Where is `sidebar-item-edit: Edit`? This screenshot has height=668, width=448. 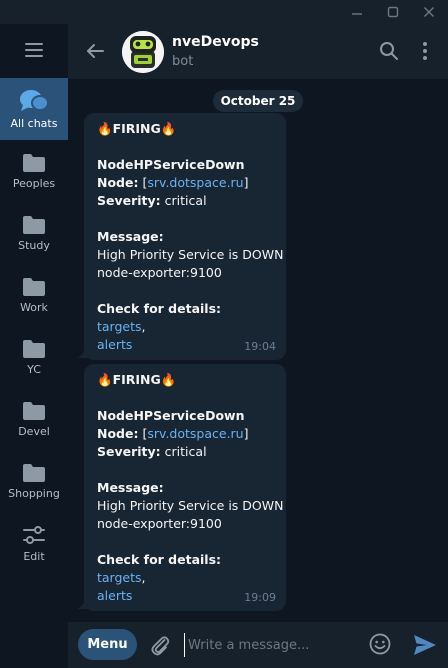 sidebar-item-edit: Edit is located at coordinates (34, 543).